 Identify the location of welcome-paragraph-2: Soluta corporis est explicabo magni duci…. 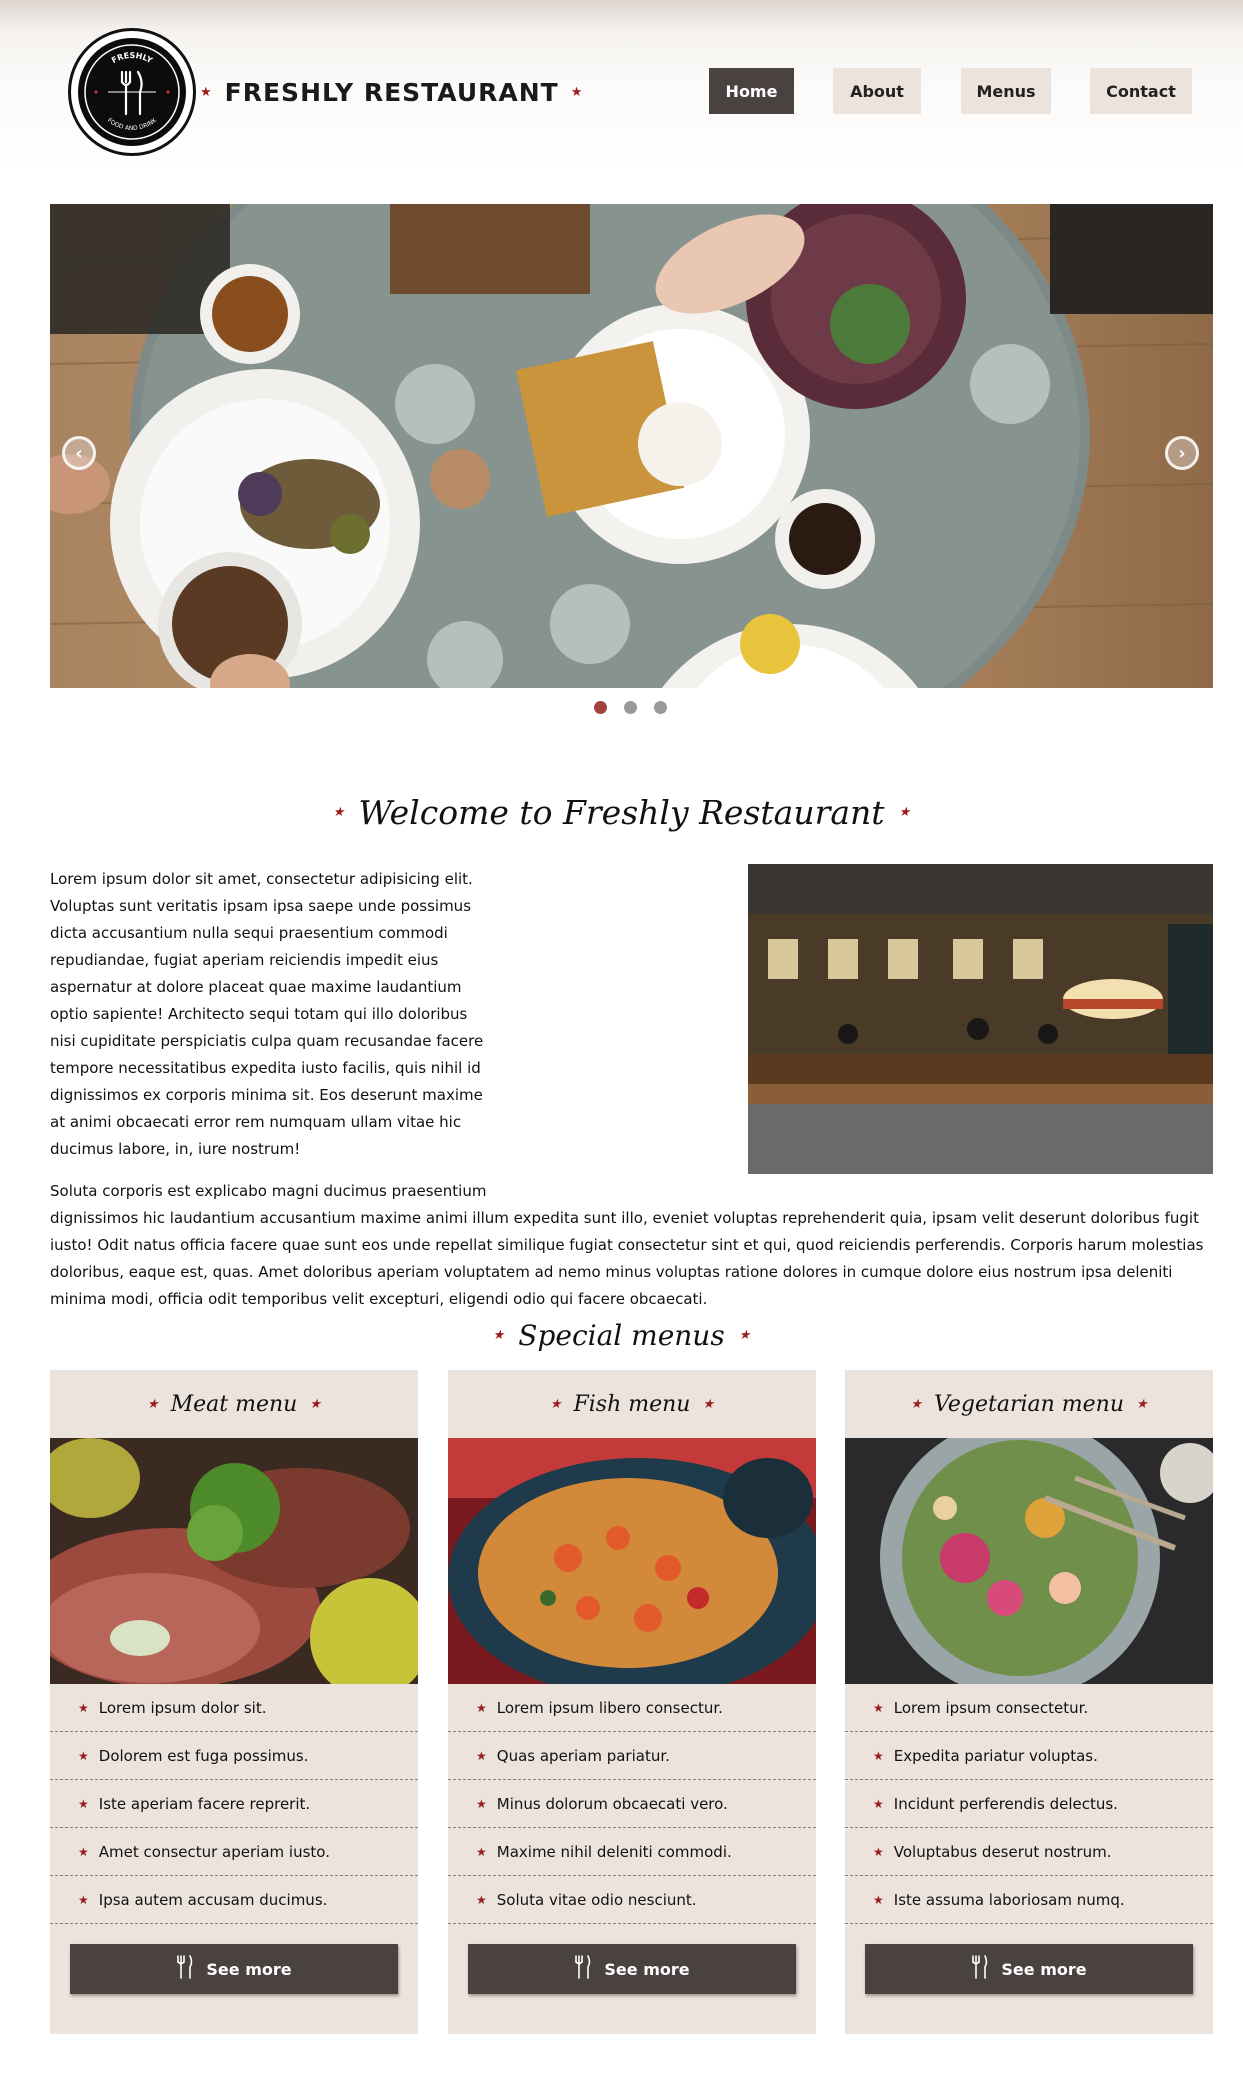
(627, 1245).